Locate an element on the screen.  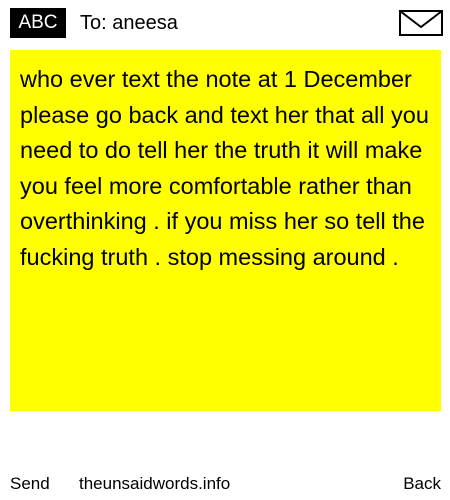
to-prefix: To: is located at coordinates (93, 23).